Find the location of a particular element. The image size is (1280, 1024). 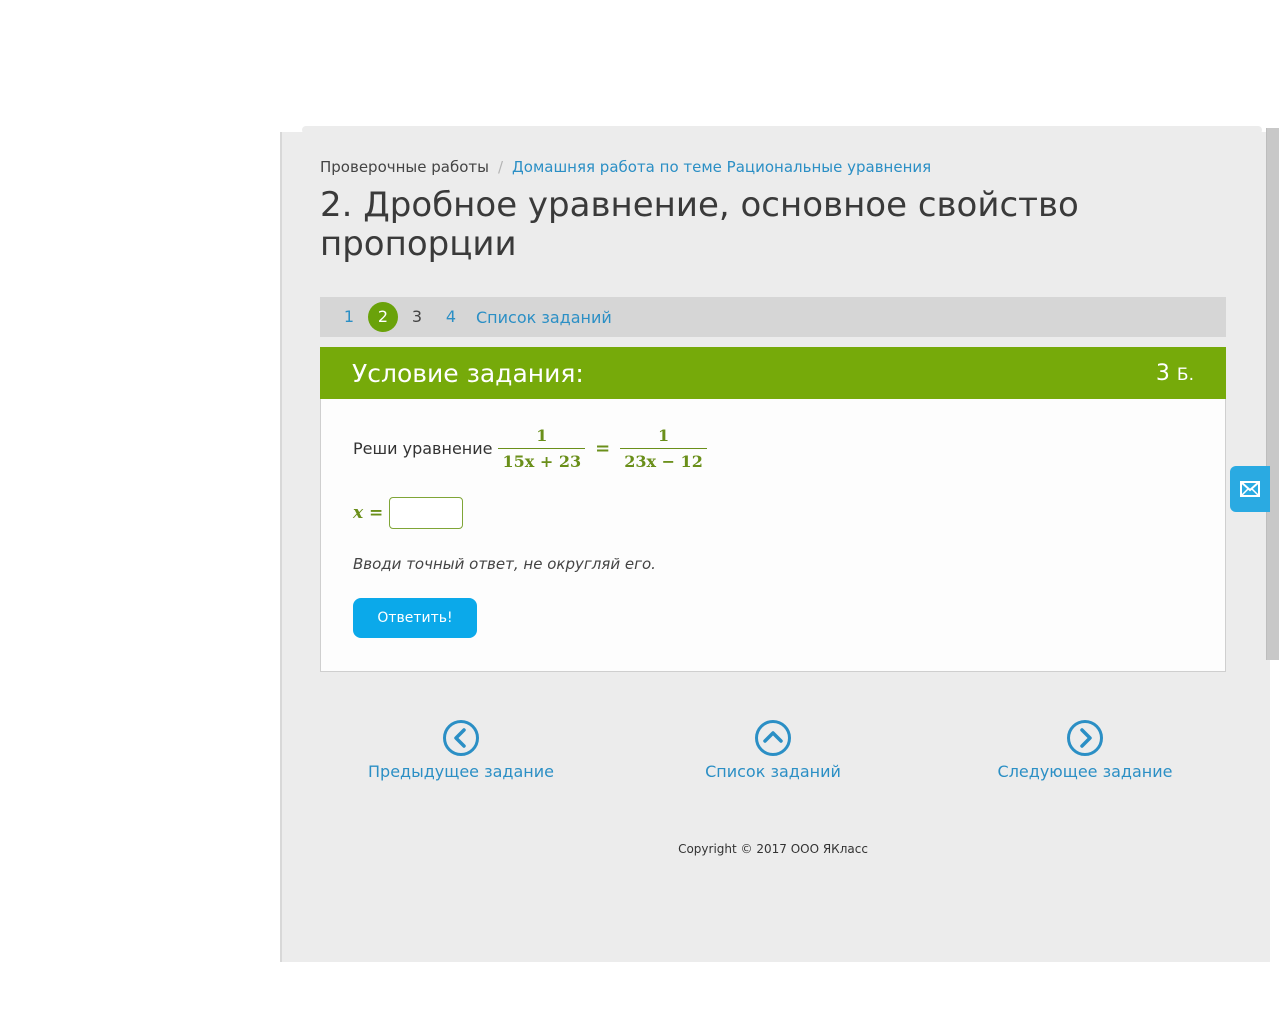

task-points-value: 3 is located at coordinates (1162, 373).